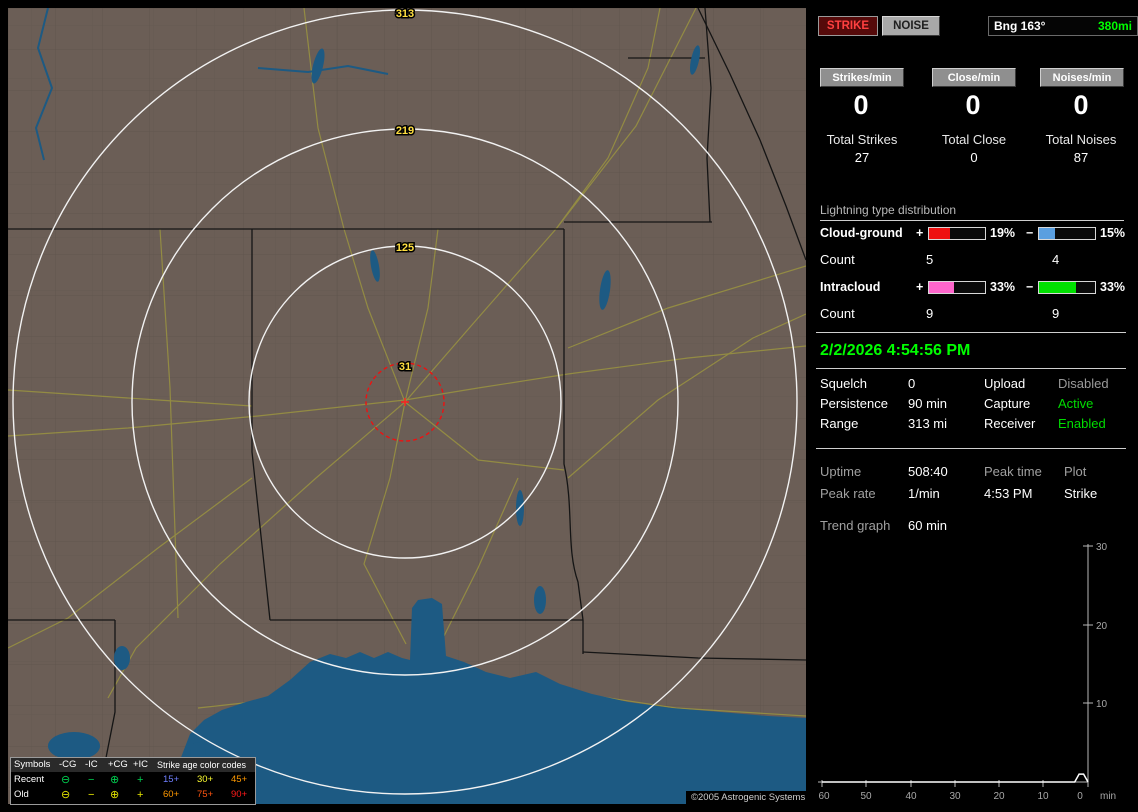  Describe the element at coordinates (1010, 423) in the screenshot. I see `receiver-label: Receiver` at that location.